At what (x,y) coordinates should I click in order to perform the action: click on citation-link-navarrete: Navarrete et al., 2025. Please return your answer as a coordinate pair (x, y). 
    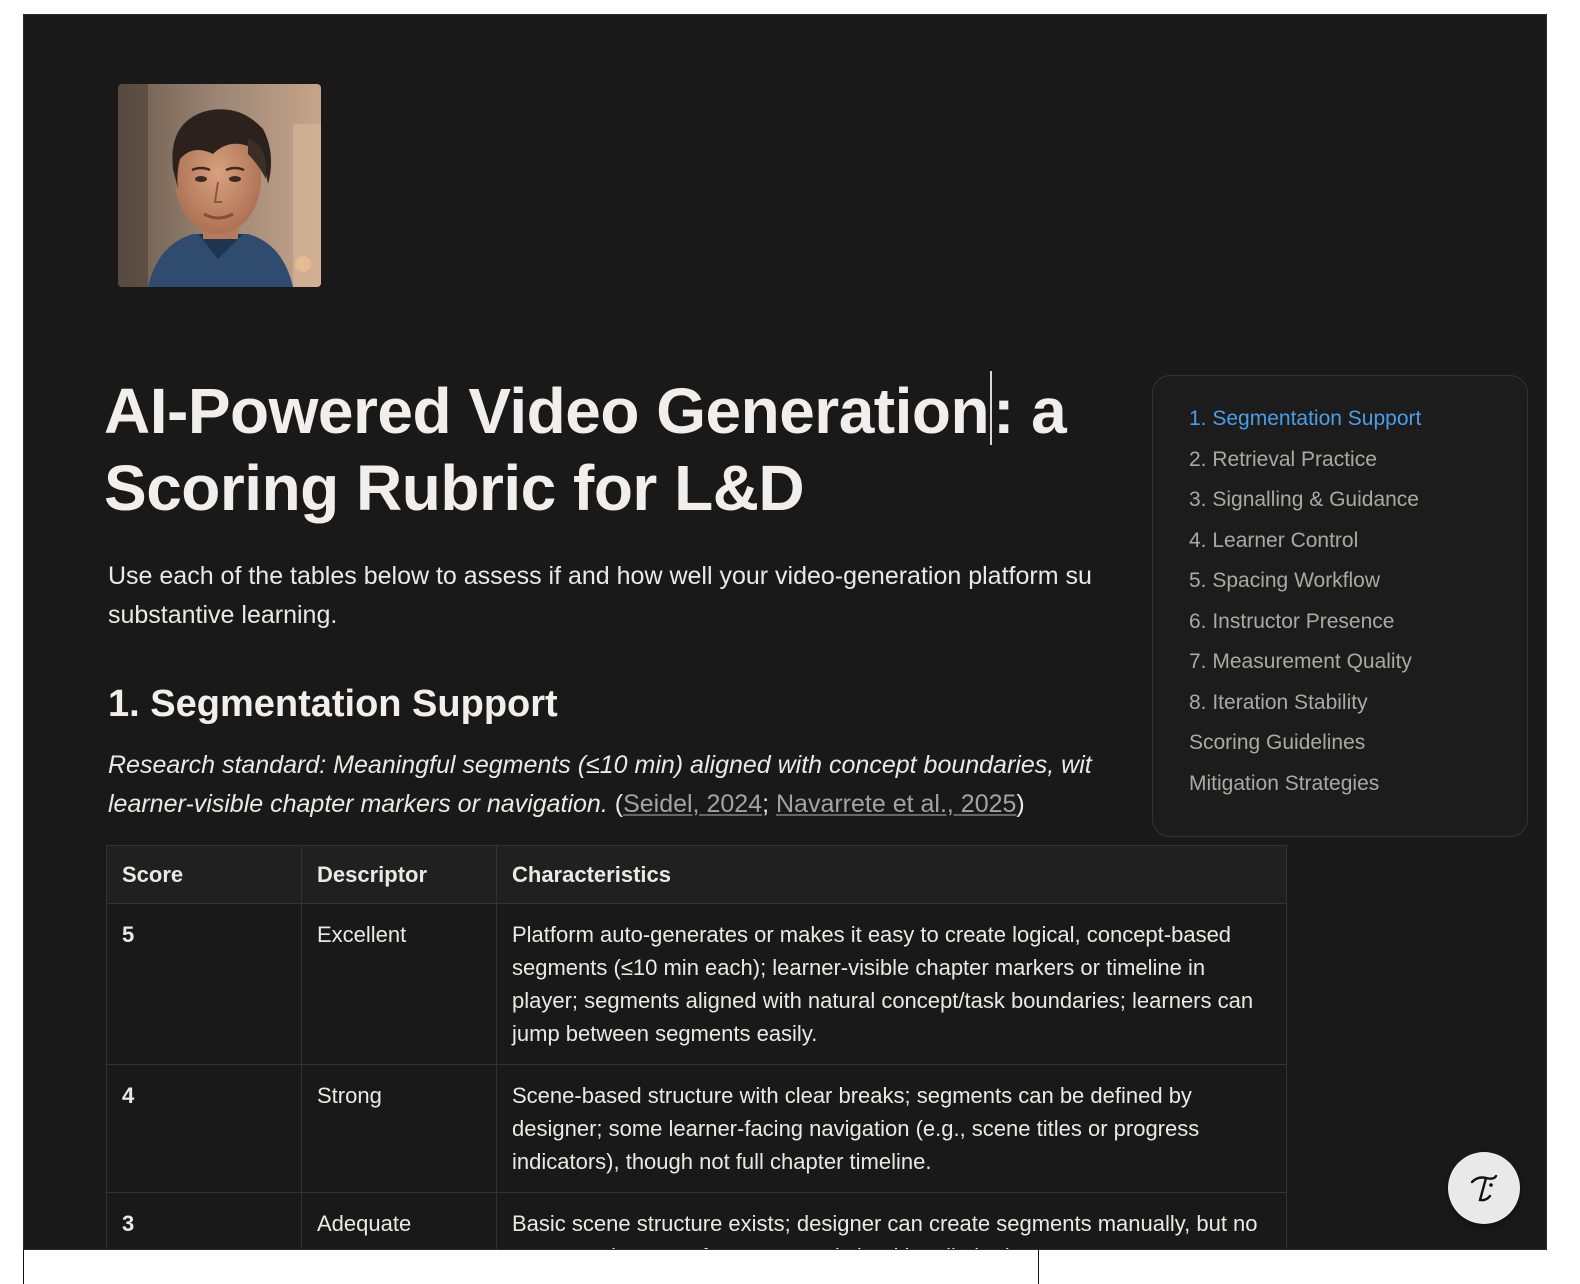
    Looking at the image, I should click on (896, 804).